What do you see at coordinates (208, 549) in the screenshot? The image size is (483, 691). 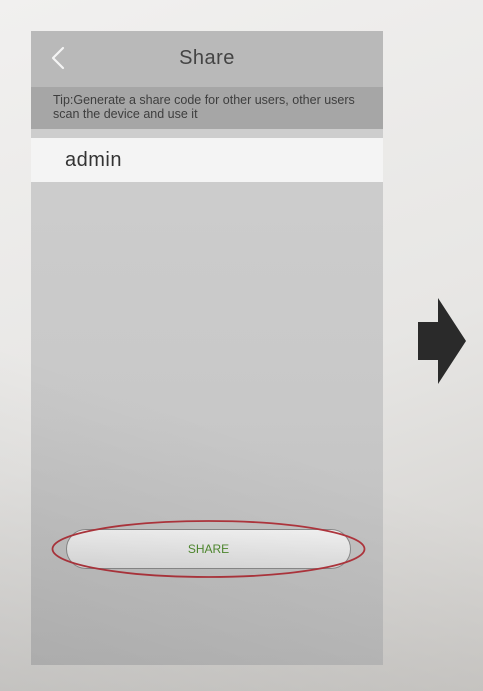 I see `share-button: SHARE` at bounding box center [208, 549].